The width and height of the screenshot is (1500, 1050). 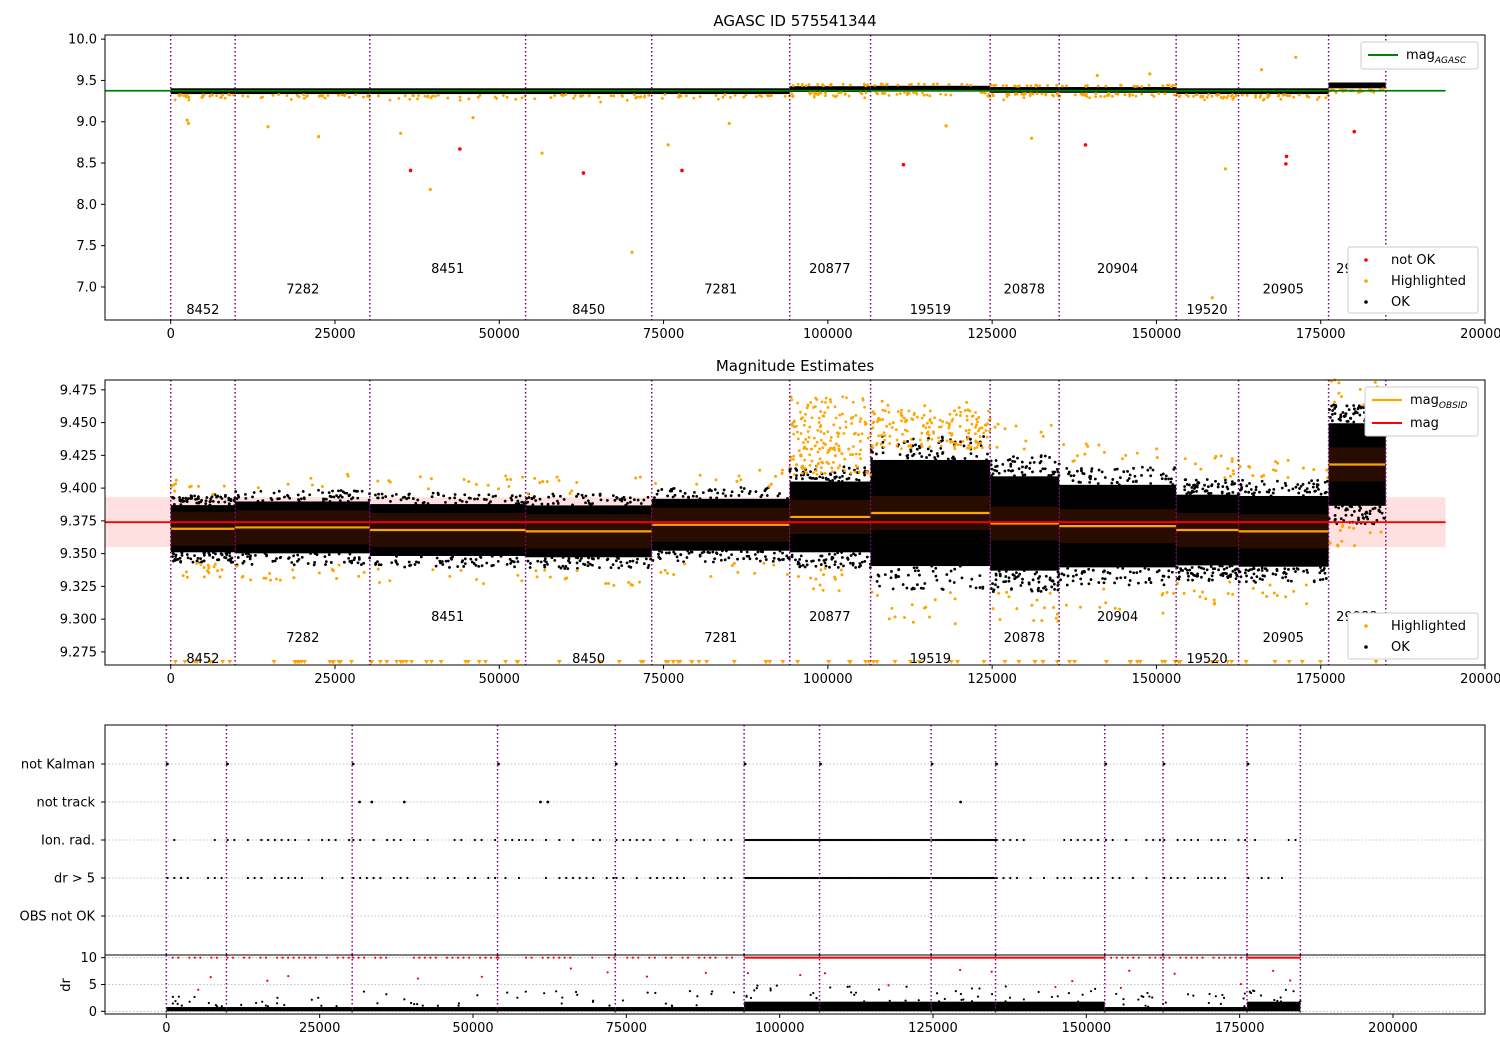 What do you see at coordinates (800, 975) in the screenshot?
I see `dr-not-ok-point` at bounding box center [800, 975].